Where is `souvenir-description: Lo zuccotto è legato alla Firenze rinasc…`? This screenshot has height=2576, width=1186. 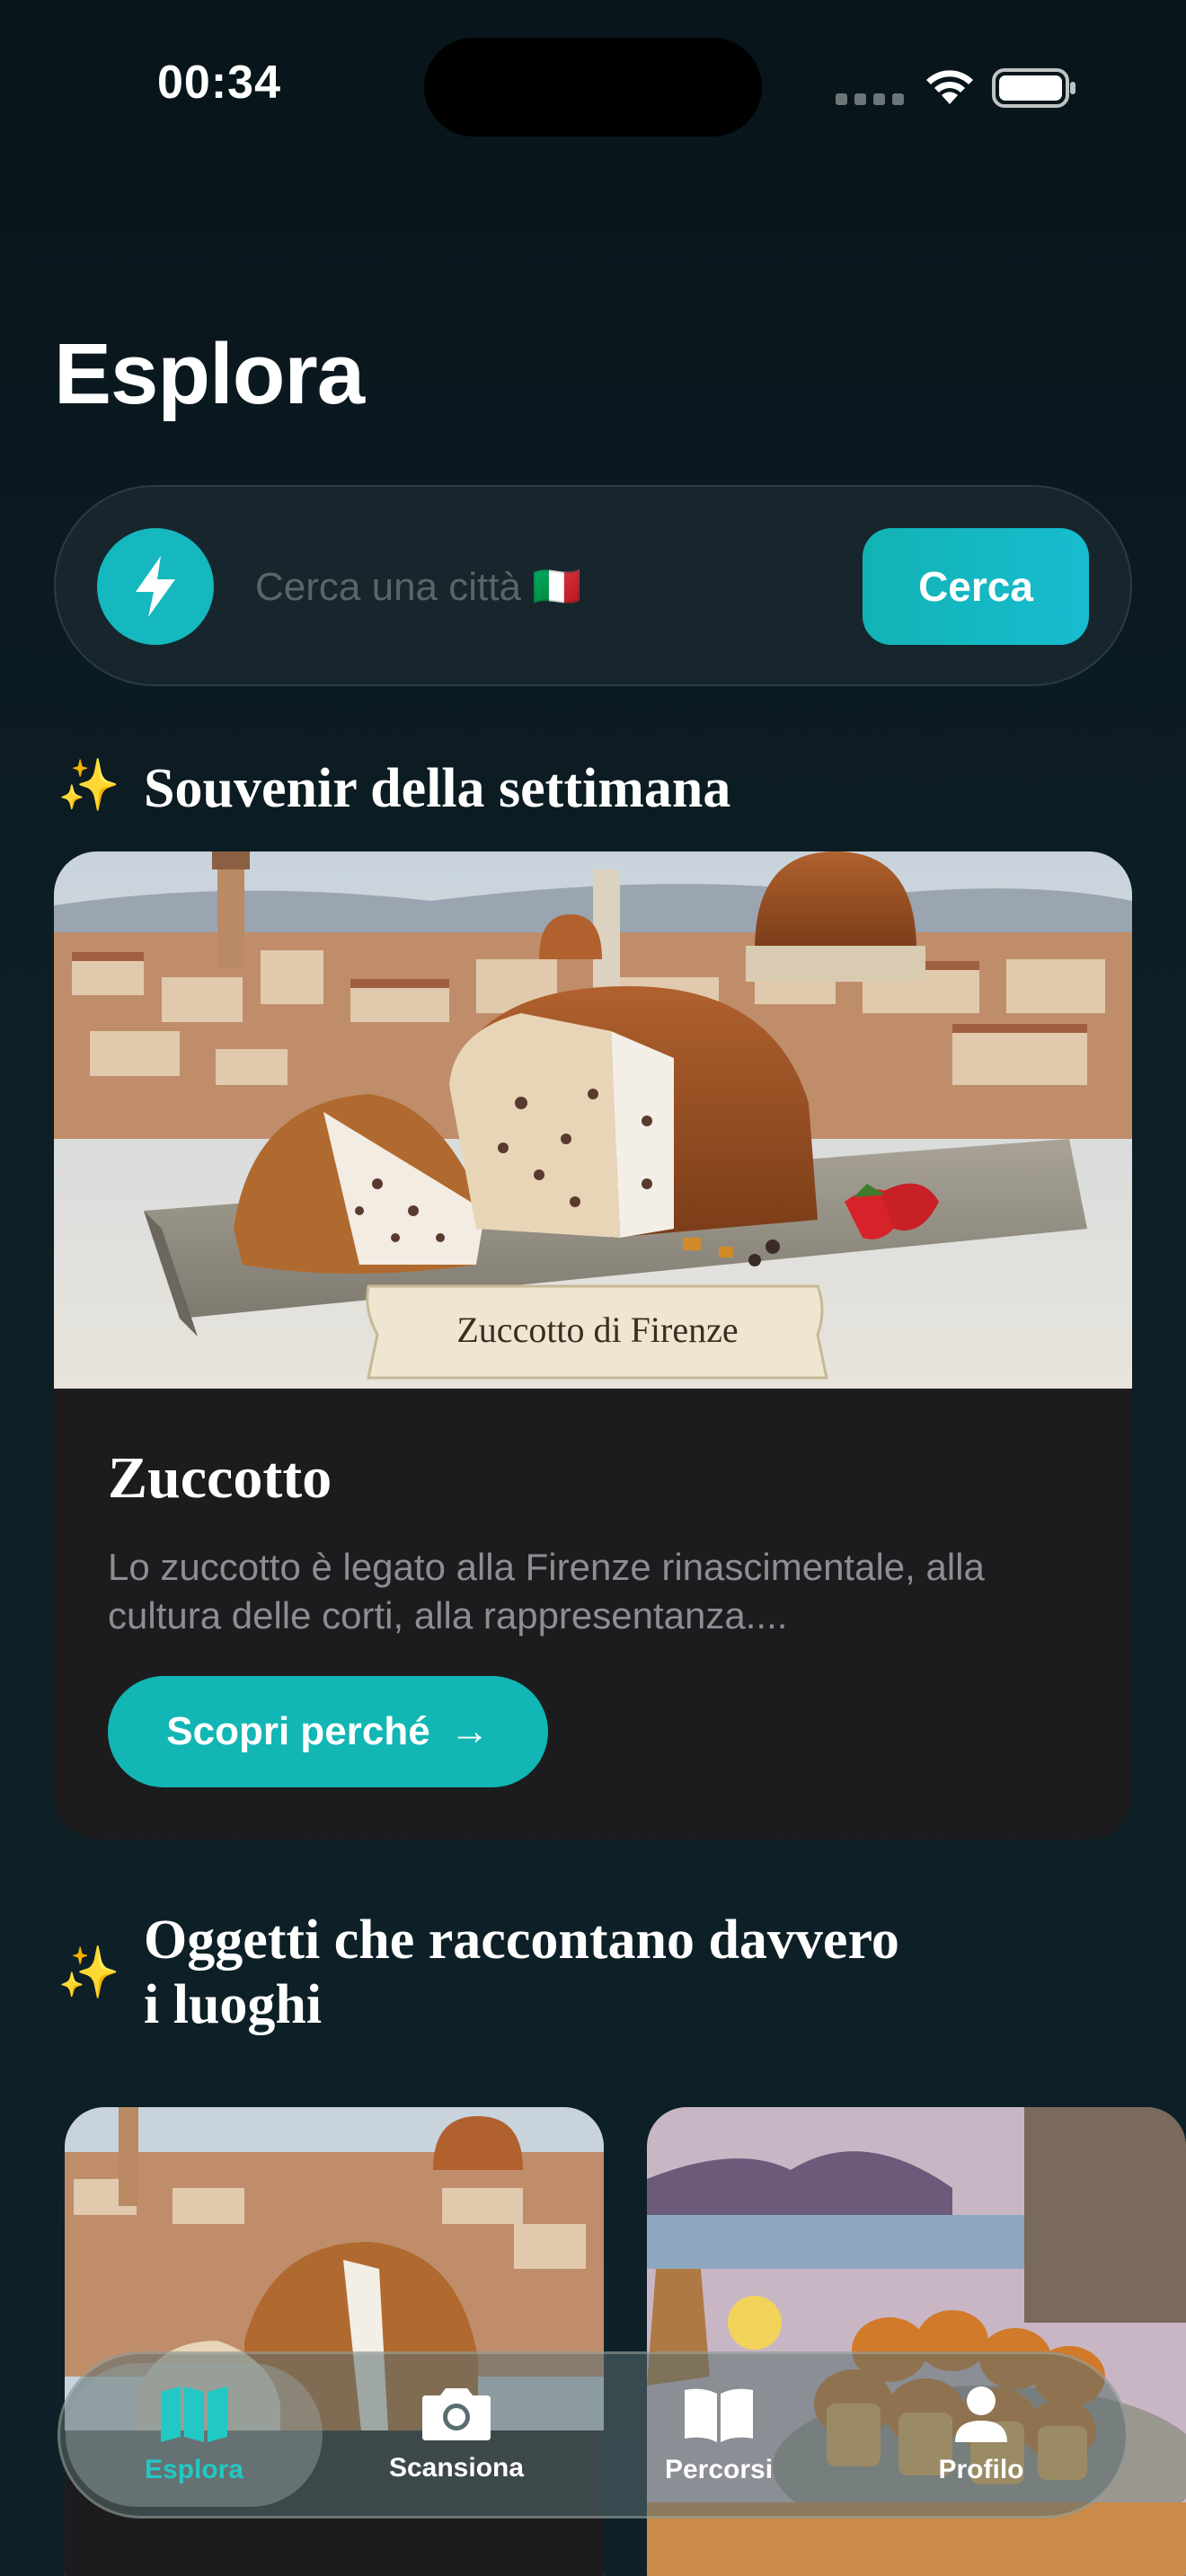
souvenir-description: Lo zuccotto è legato alla Firenze rinasc… is located at coordinates (546, 1591).